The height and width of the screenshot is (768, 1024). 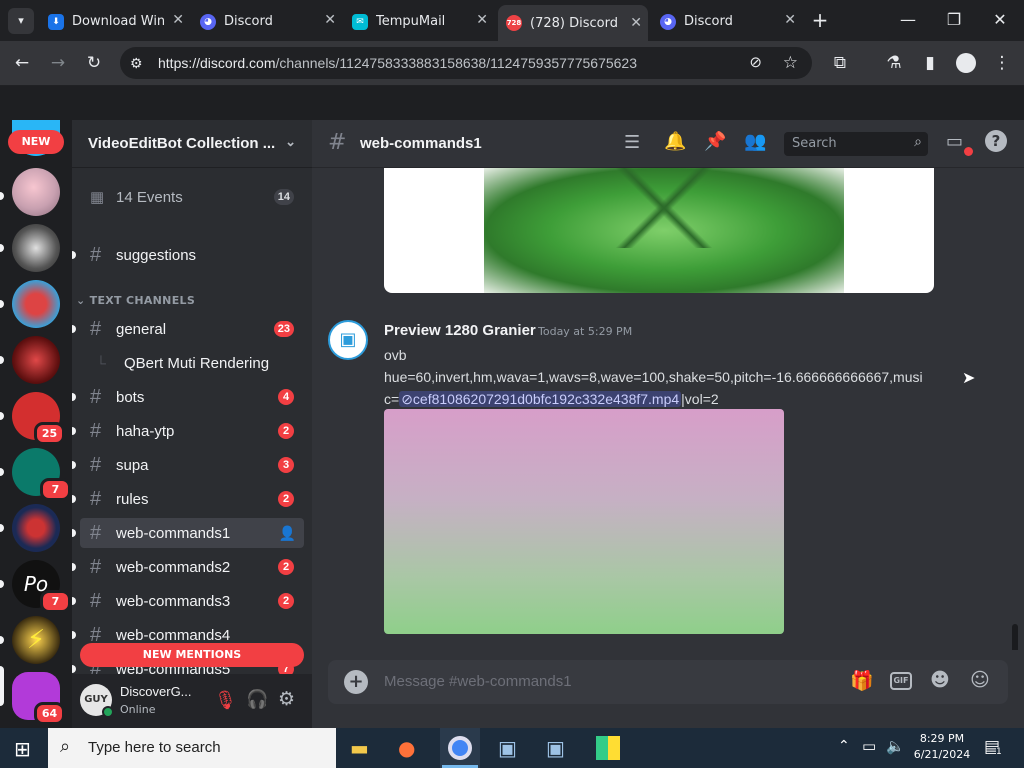 What do you see at coordinates (192, 197) in the screenshot?
I see `events-item: ▦ 14 Events 14` at bounding box center [192, 197].